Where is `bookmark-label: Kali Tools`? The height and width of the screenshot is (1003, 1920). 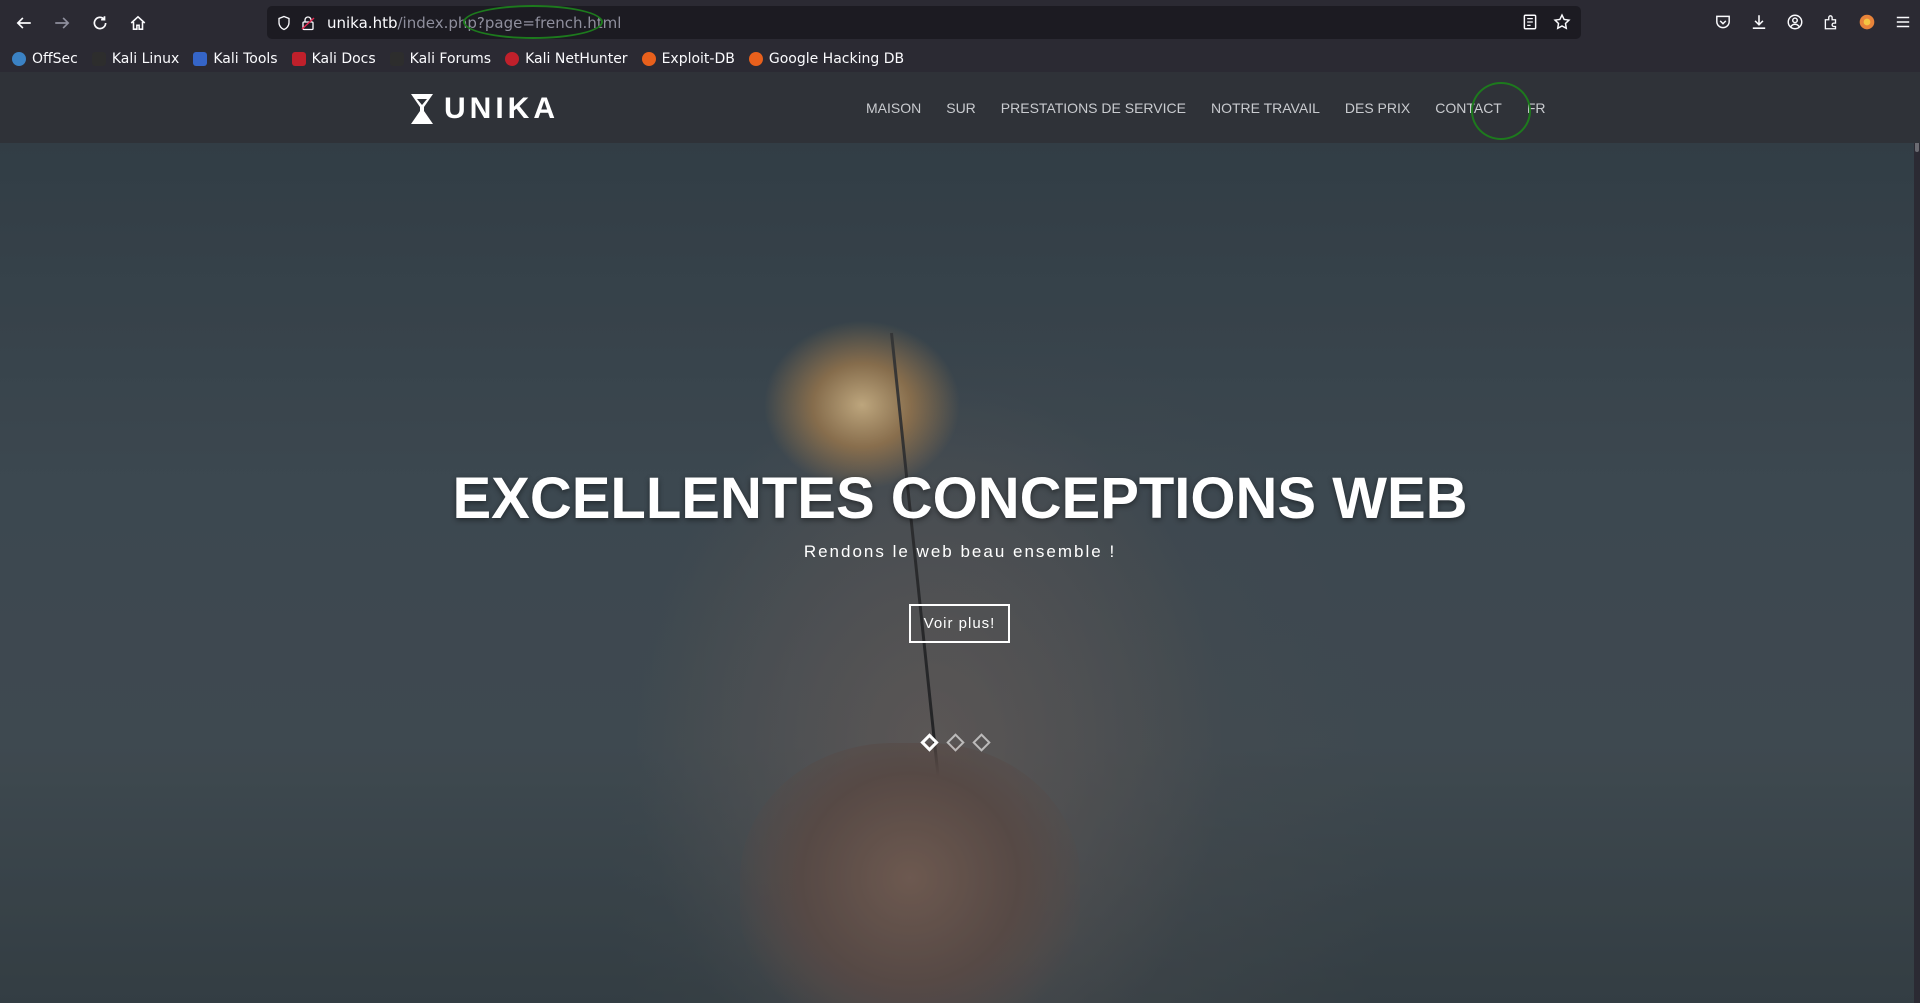
bookmark-label: Kali Tools is located at coordinates (245, 58).